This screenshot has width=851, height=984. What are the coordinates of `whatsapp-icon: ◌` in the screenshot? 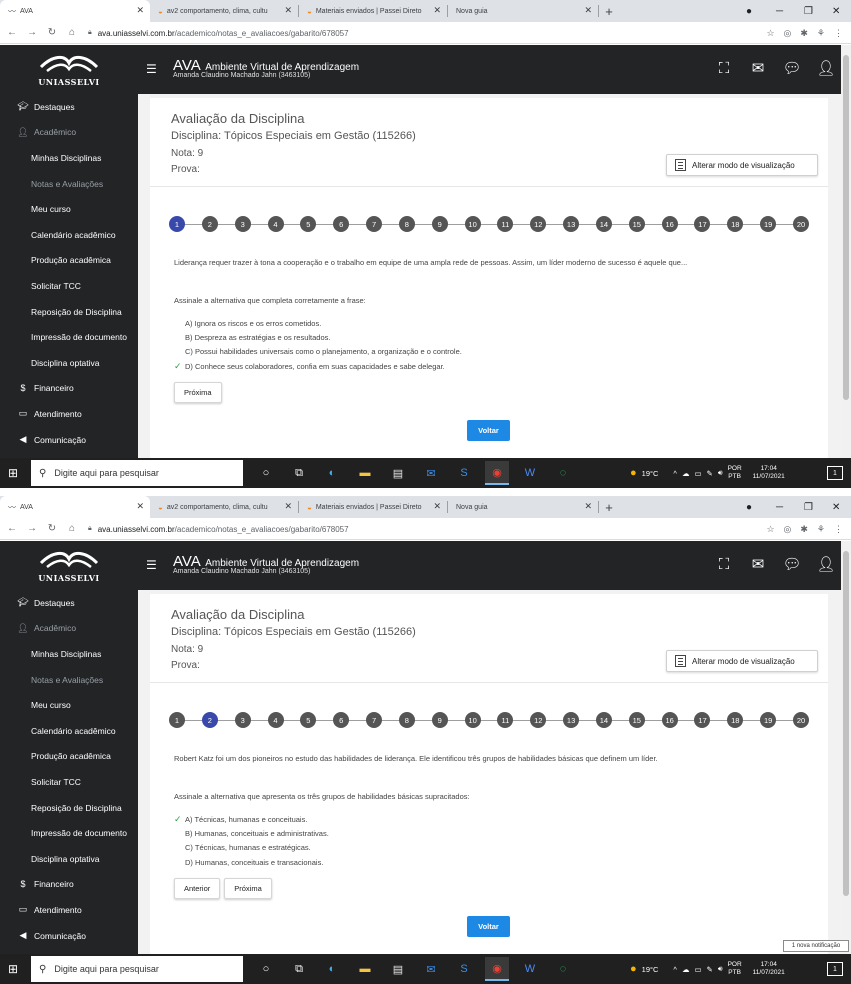 It's located at (563, 473).